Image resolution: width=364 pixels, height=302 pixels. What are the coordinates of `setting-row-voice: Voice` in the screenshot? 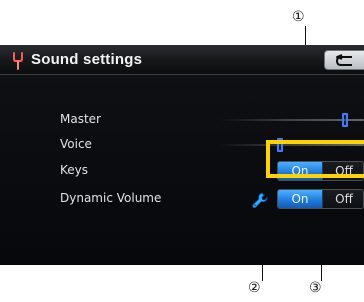 It's located at (182, 145).